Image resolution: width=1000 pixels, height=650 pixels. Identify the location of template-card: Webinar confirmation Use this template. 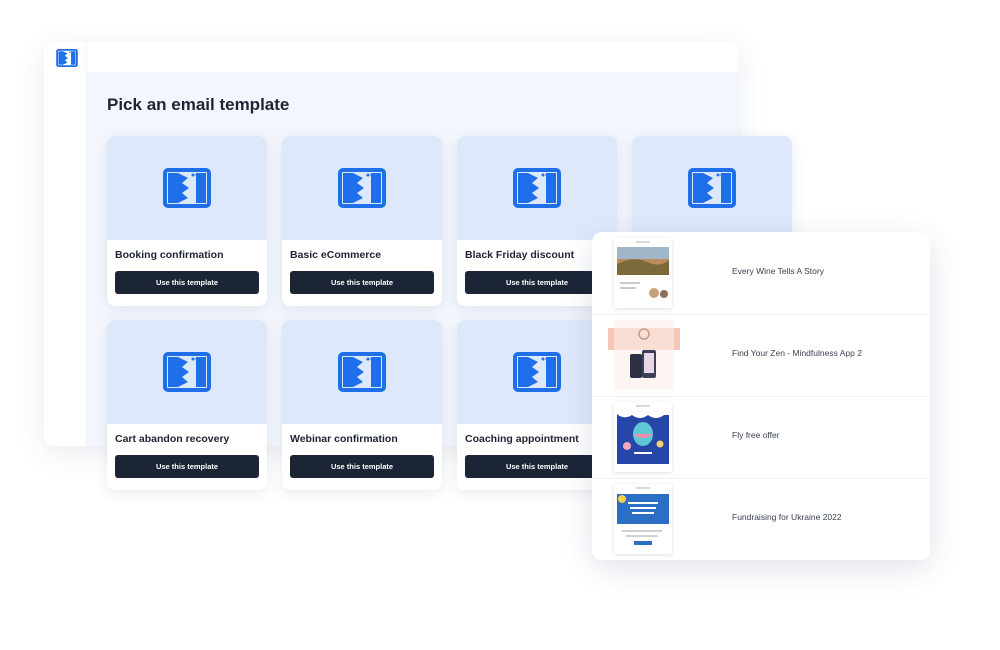
(362, 405).